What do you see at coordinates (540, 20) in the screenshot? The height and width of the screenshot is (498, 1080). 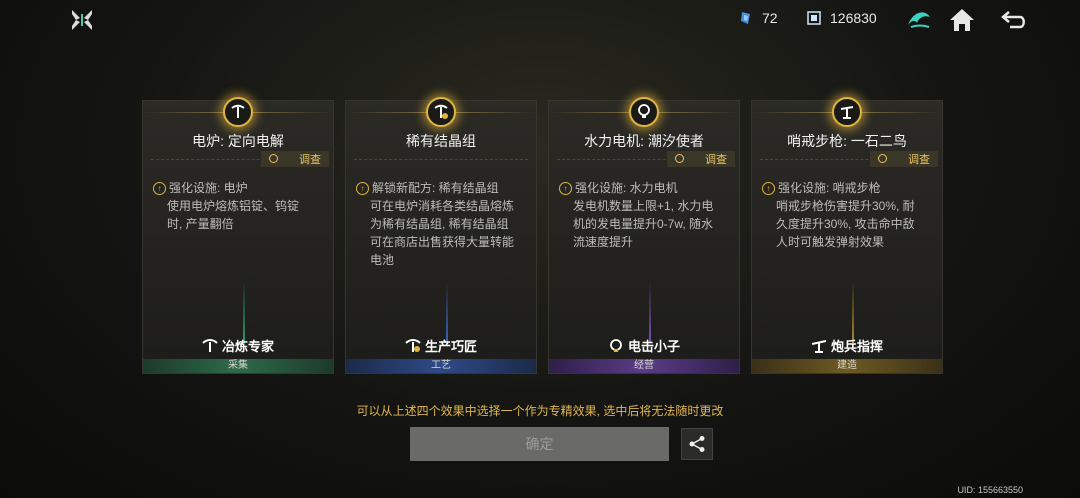 I see `top-bar: 72 126830` at bounding box center [540, 20].